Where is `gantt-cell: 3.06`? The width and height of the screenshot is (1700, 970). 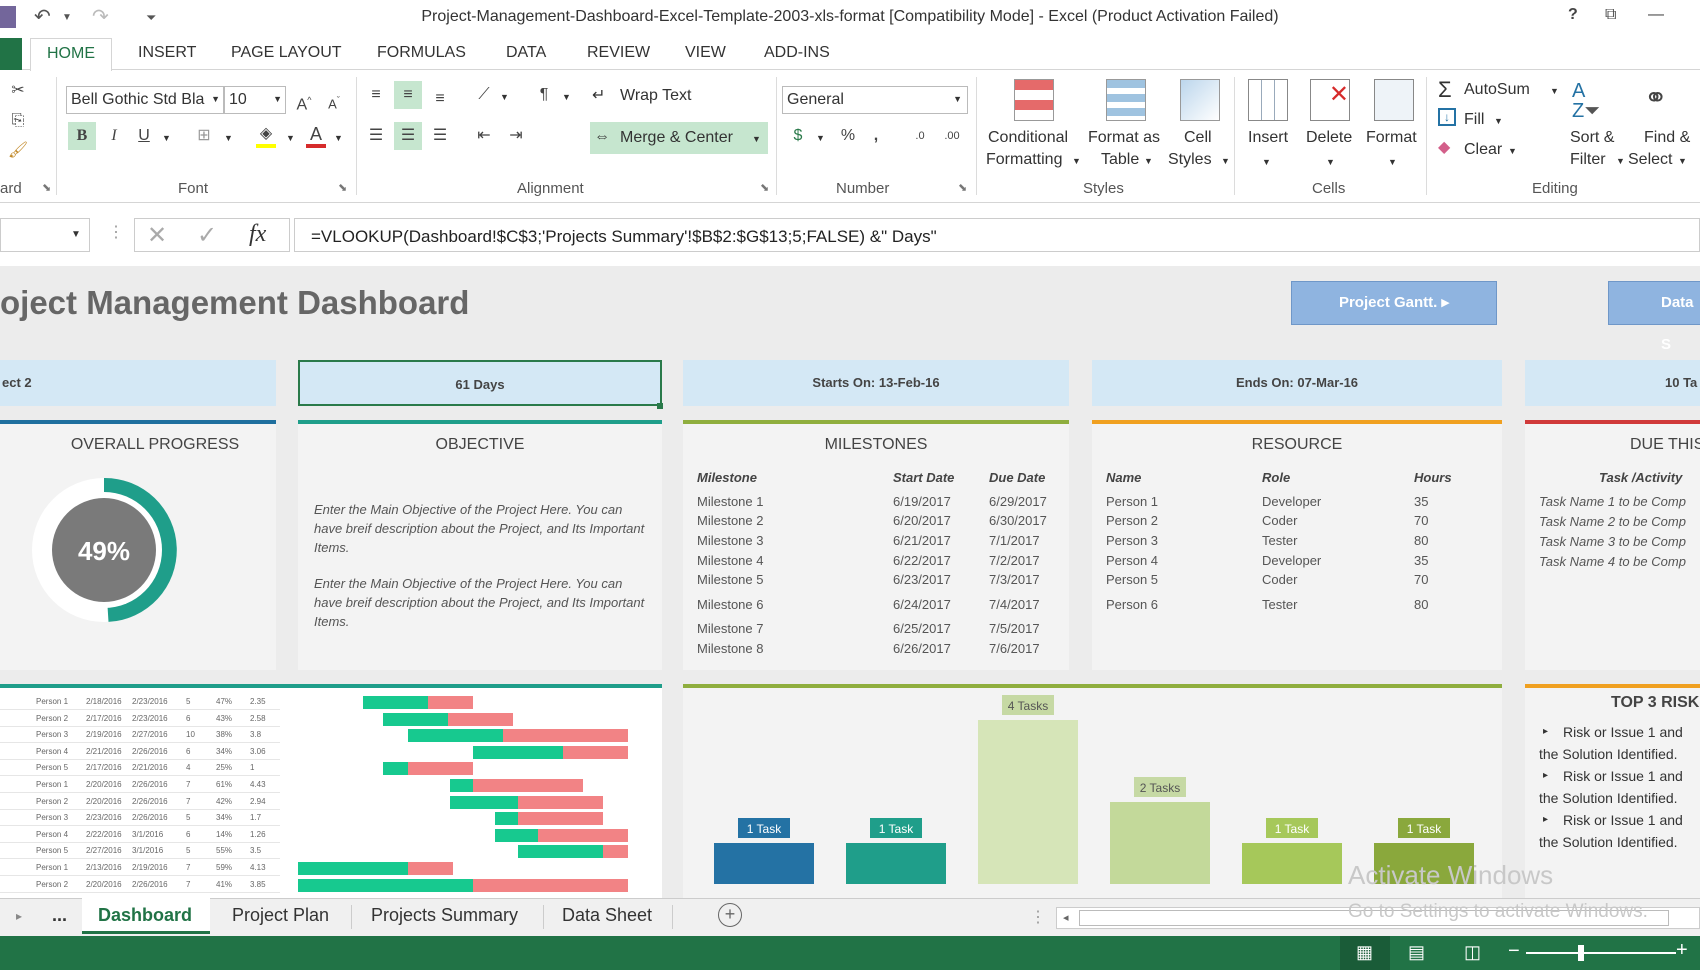 gantt-cell: 3.06 is located at coordinates (258, 751).